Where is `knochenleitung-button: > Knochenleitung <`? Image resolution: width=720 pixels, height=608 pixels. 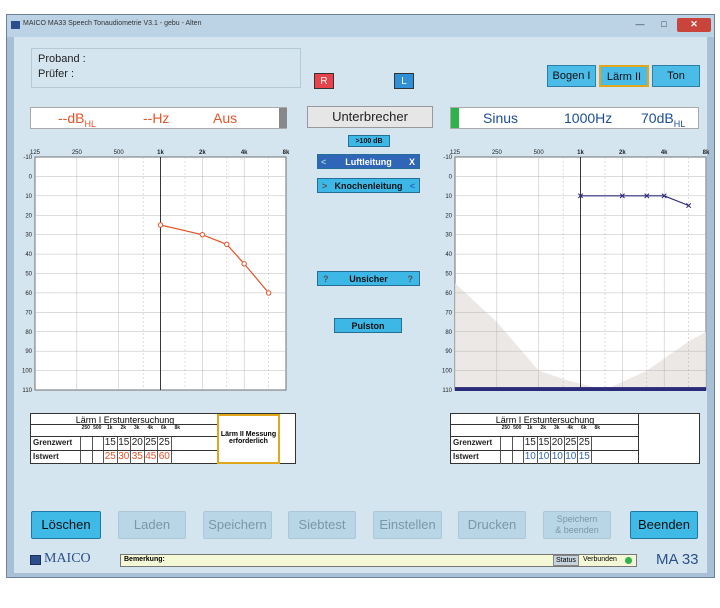
knochenleitung-button: > Knochenleitung < is located at coordinates (368, 185).